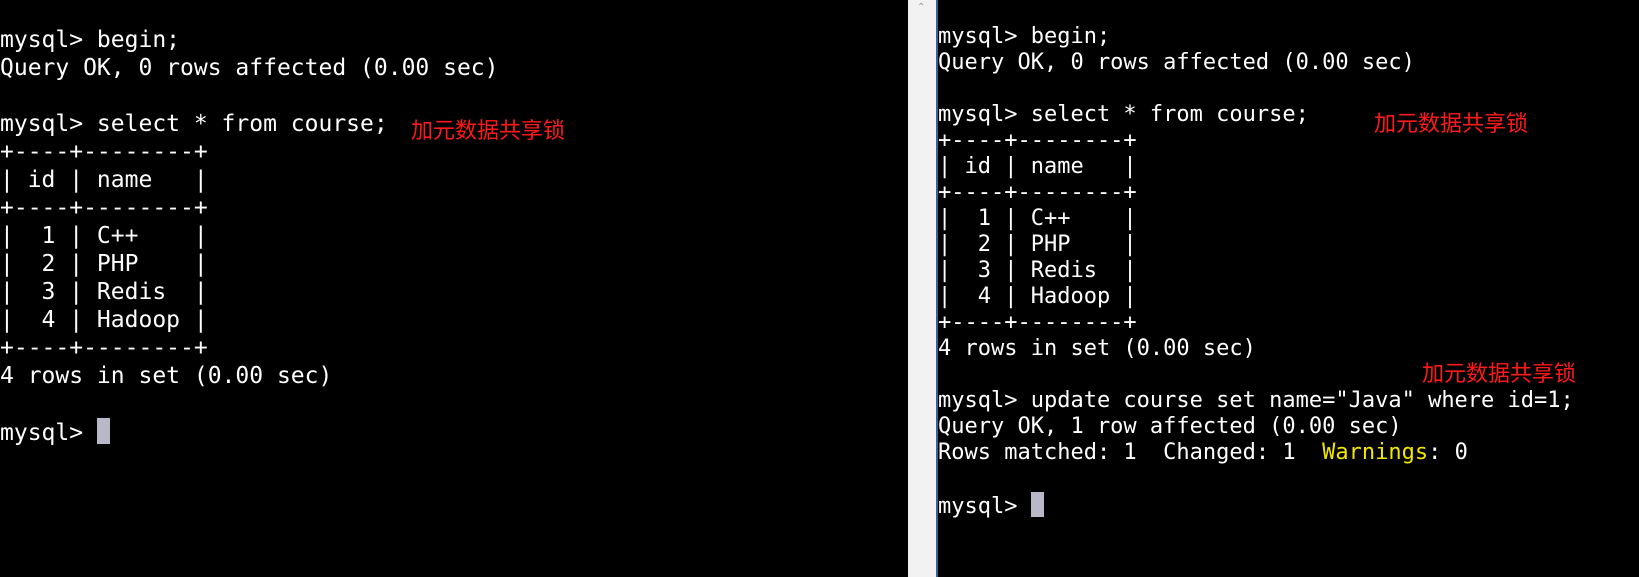 This screenshot has width=1639, height=577. Describe the element at coordinates (166, 376) in the screenshot. I see `terminal-line: 4 rows in set (0.00 sec)` at that location.